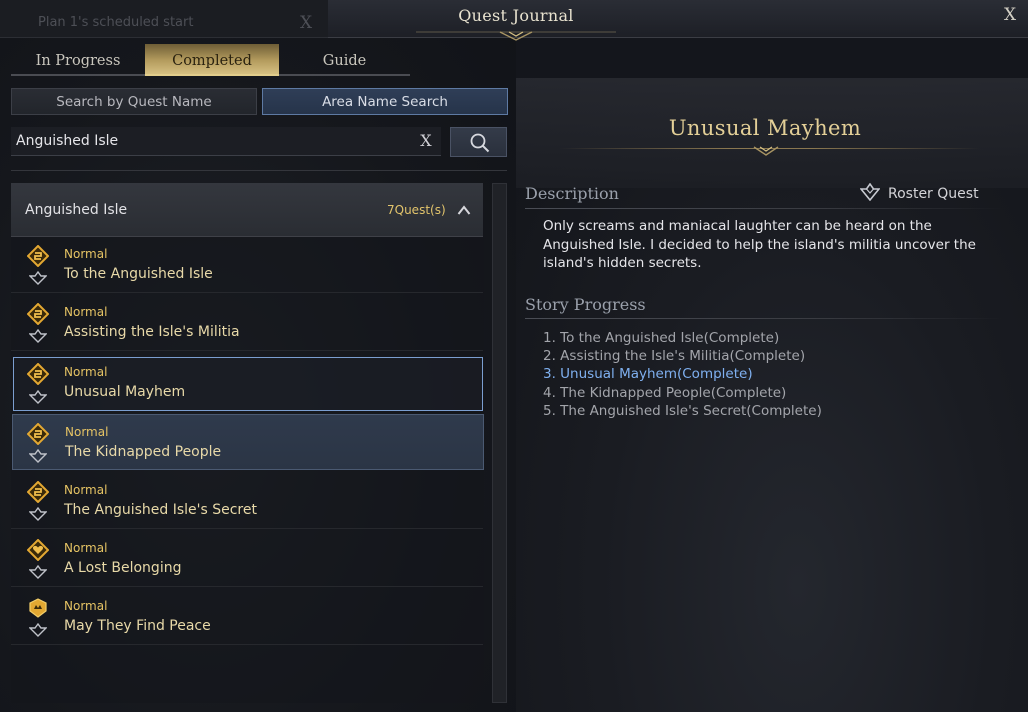  Describe the element at coordinates (160, 510) in the screenshot. I see `quest-name: The Anguished Isle's Secret` at that location.